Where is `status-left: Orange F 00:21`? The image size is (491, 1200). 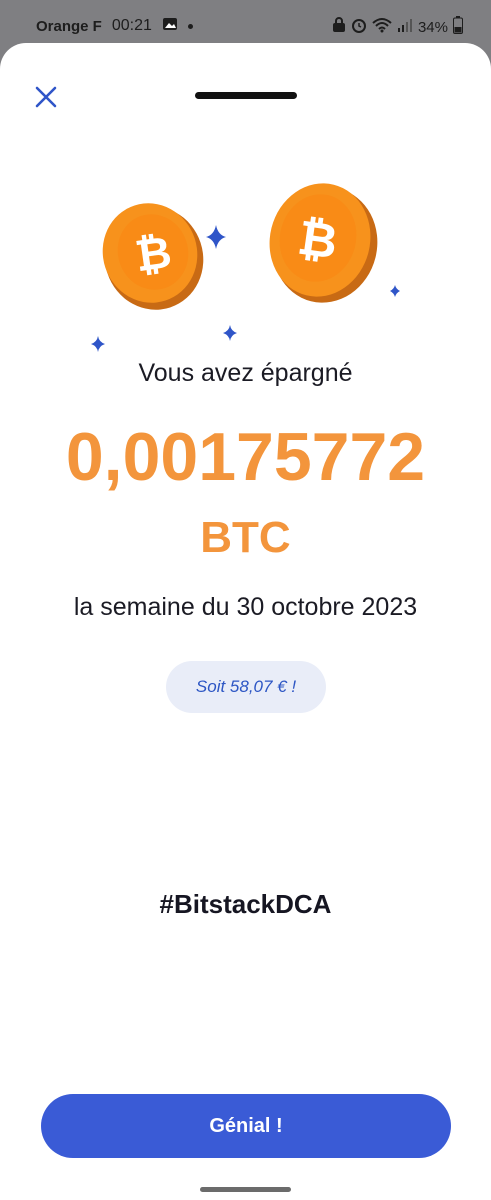
status-left: Orange F 00:21 is located at coordinates (114, 26).